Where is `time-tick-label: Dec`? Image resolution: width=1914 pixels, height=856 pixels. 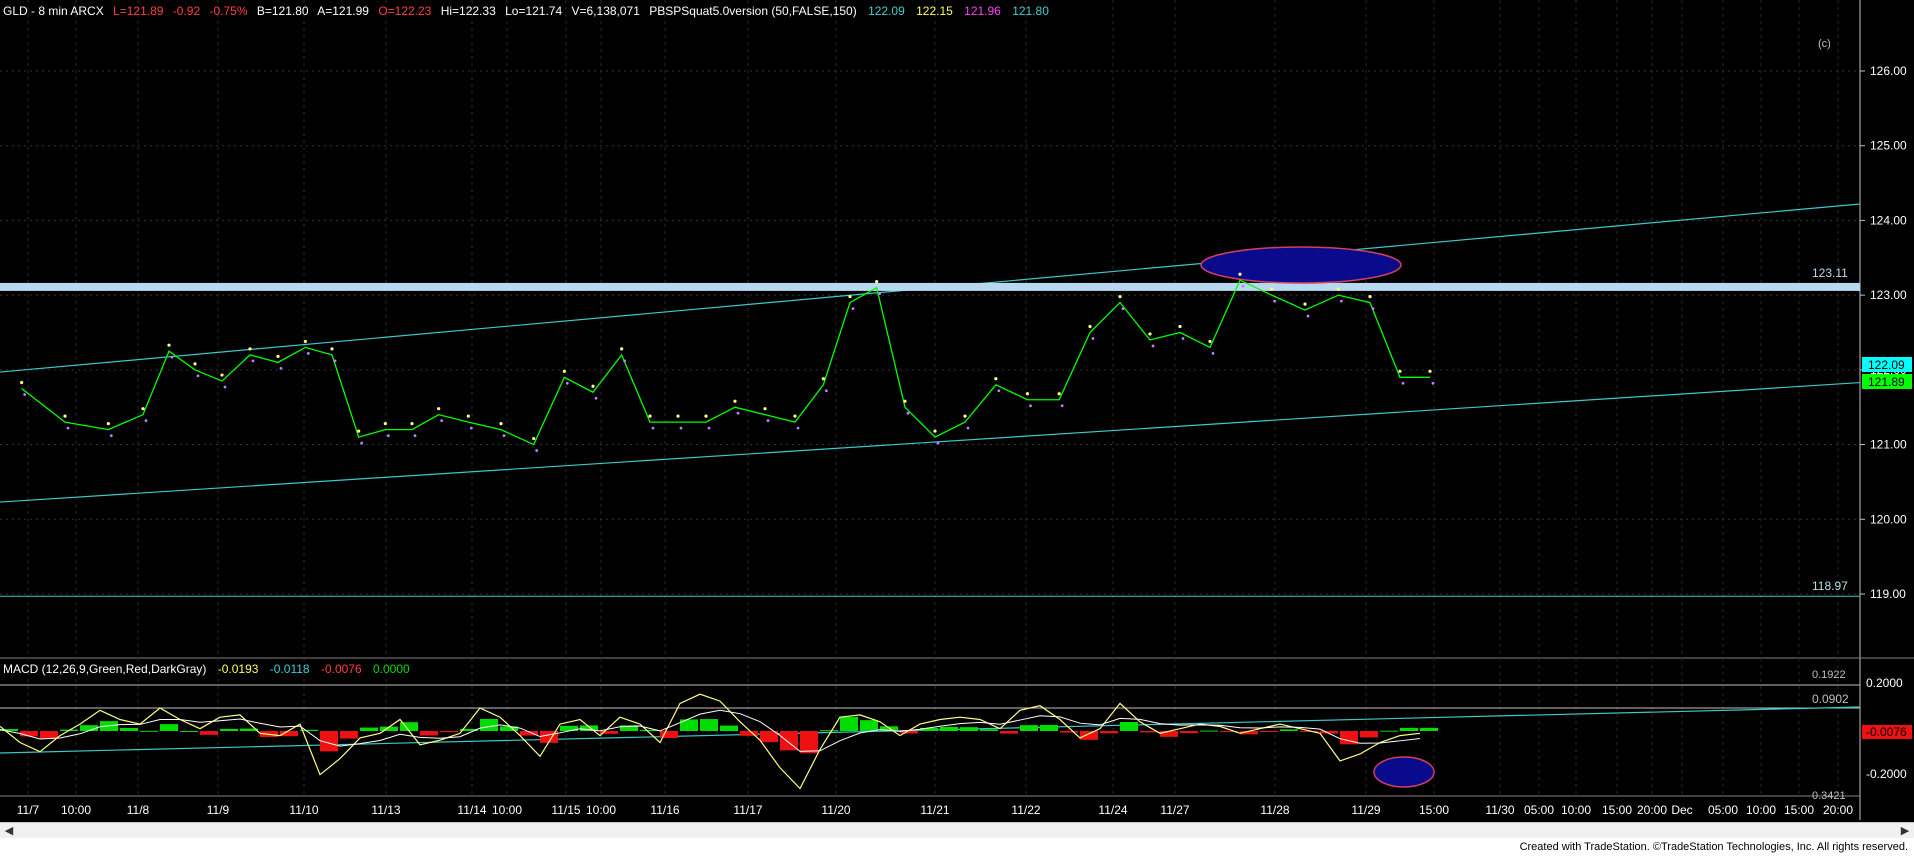
time-tick-label: Dec is located at coordinates (1681, 810).